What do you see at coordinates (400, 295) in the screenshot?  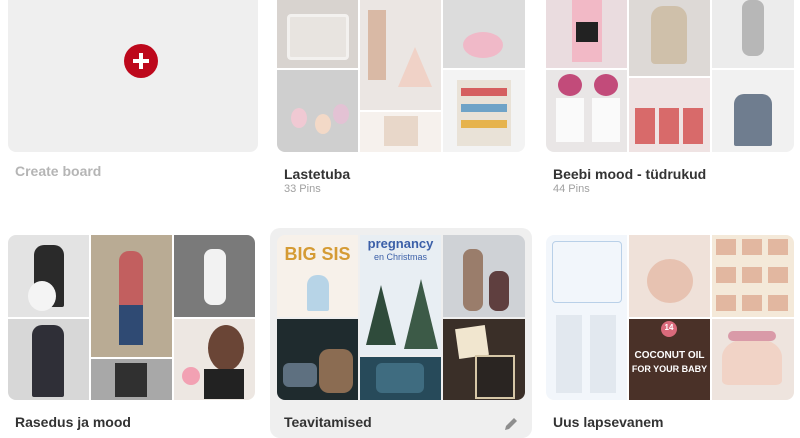 I see `cover-image: pregnancy en Christmas` at bounding box center [400, 295].